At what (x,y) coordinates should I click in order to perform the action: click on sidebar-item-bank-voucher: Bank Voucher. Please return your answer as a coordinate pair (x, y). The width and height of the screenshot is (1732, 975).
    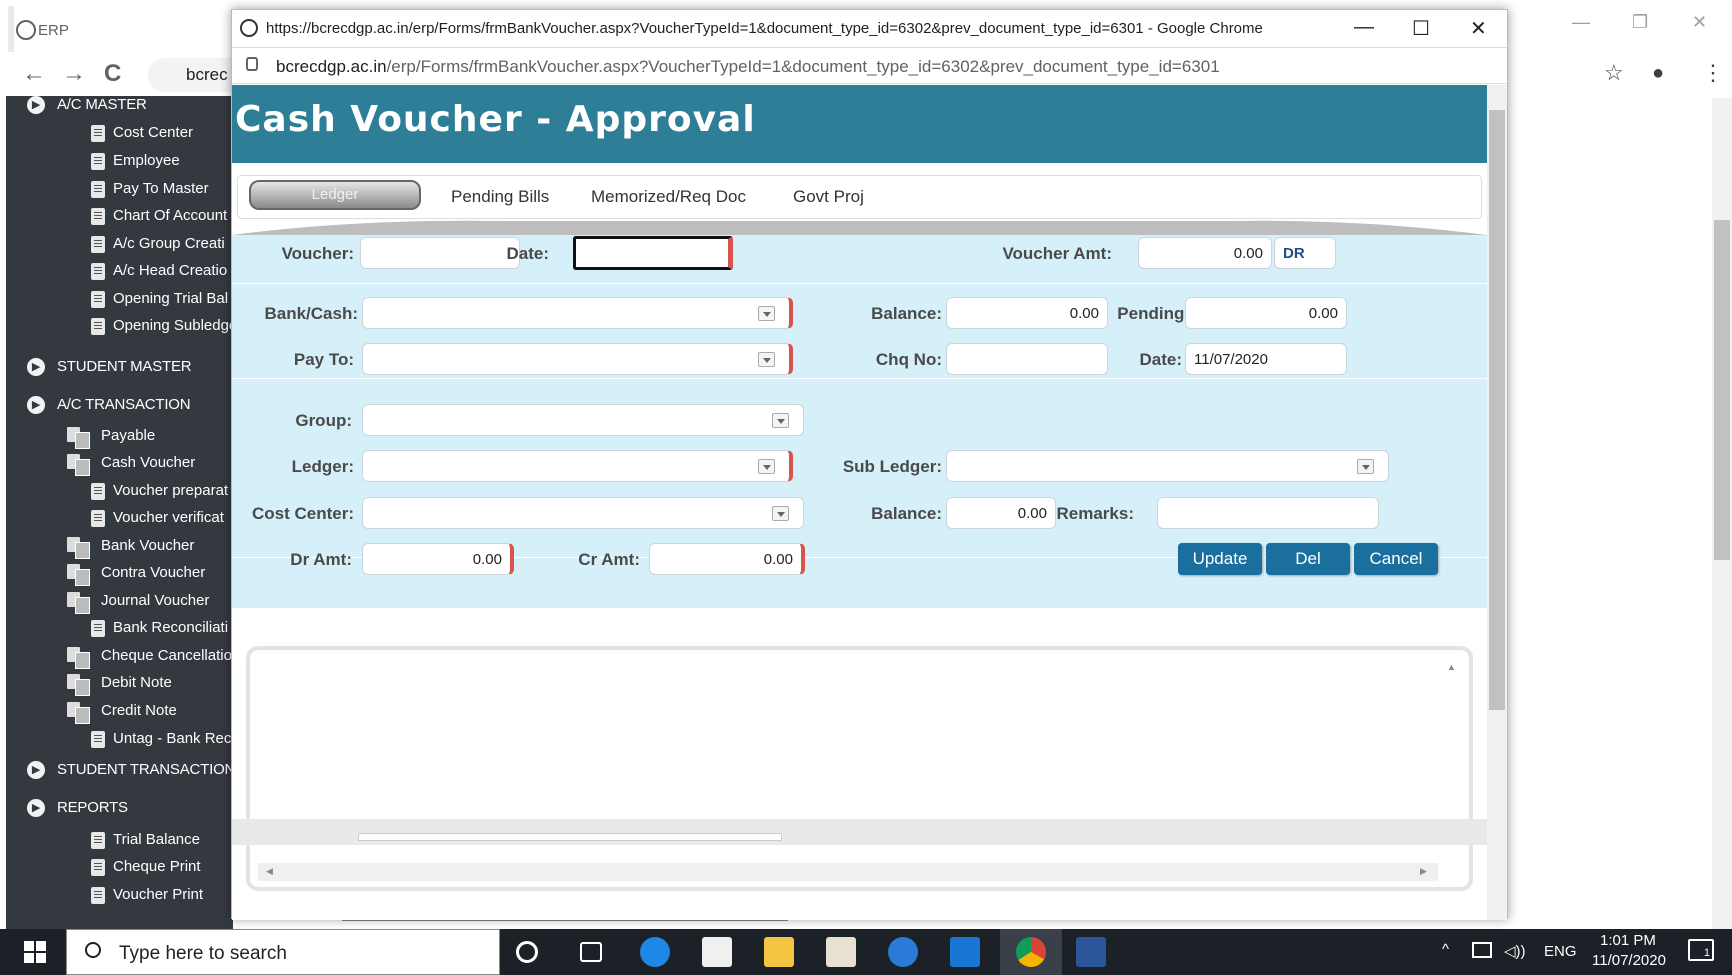
    Looking at the image, I should click on (130, 548).